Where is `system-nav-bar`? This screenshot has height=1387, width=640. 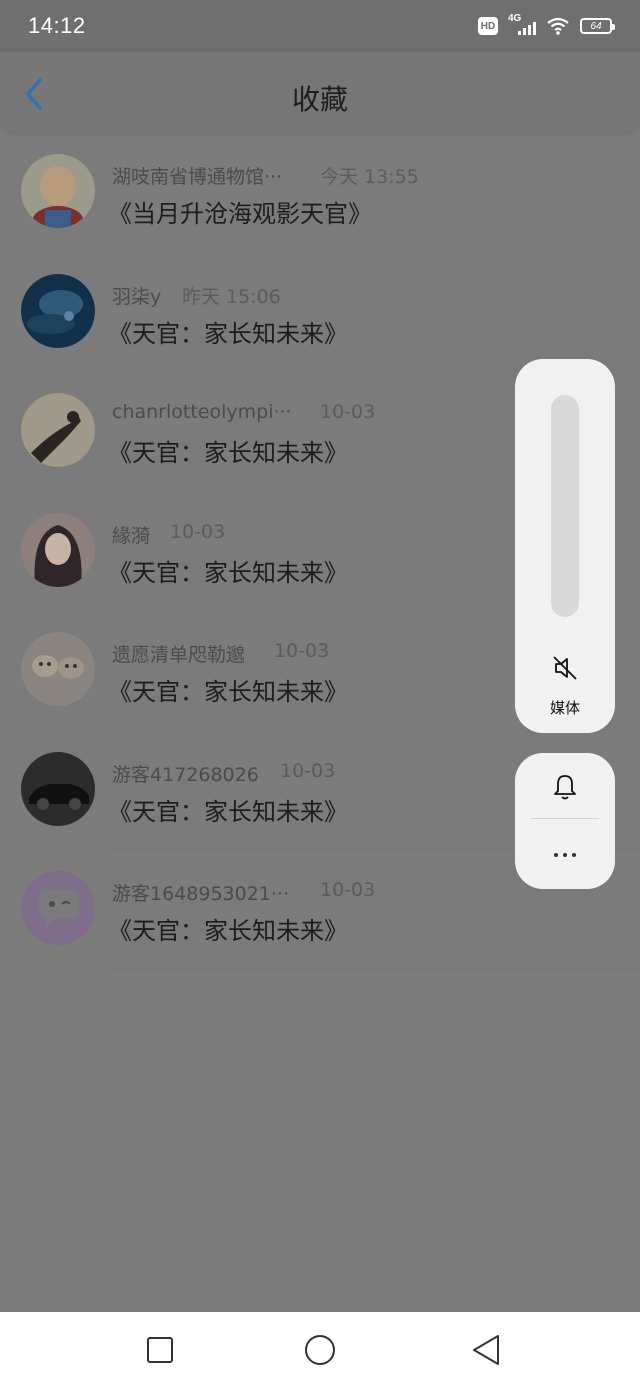
system-nav-bar is located at coordinates (320, 1349).